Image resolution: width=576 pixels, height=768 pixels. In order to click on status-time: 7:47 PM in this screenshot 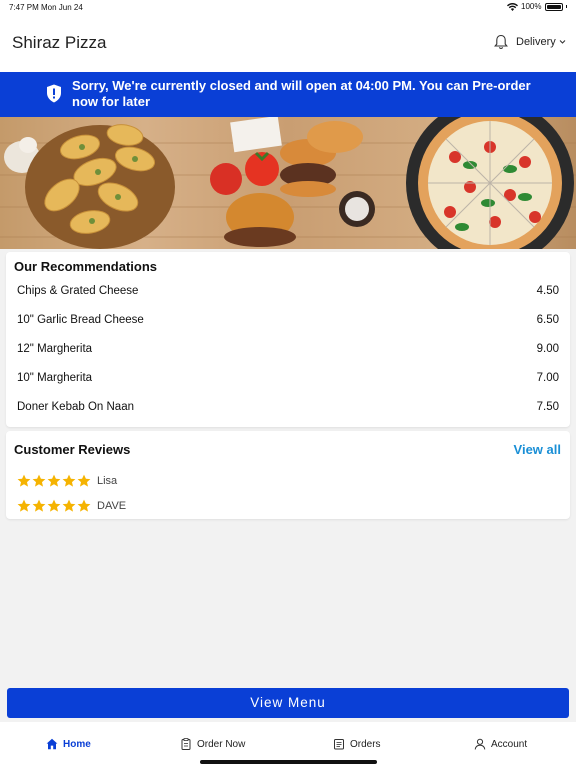, I will do `click(24, 7)`.